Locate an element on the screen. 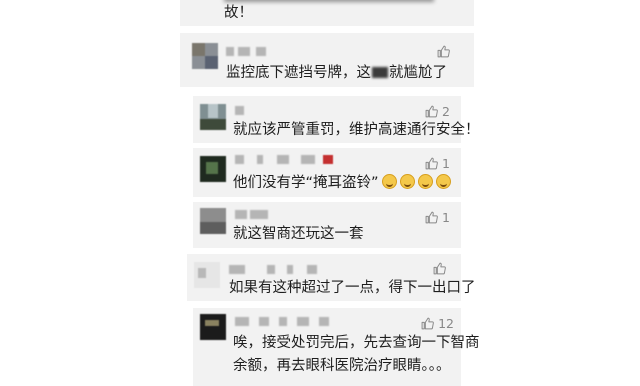  like-button: 2 is located at coordinates (437, 111).